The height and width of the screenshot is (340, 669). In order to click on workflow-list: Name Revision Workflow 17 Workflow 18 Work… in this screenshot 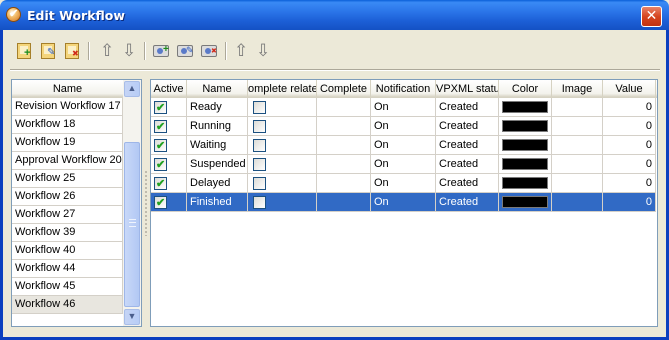, I will do `click(76, 203)`.